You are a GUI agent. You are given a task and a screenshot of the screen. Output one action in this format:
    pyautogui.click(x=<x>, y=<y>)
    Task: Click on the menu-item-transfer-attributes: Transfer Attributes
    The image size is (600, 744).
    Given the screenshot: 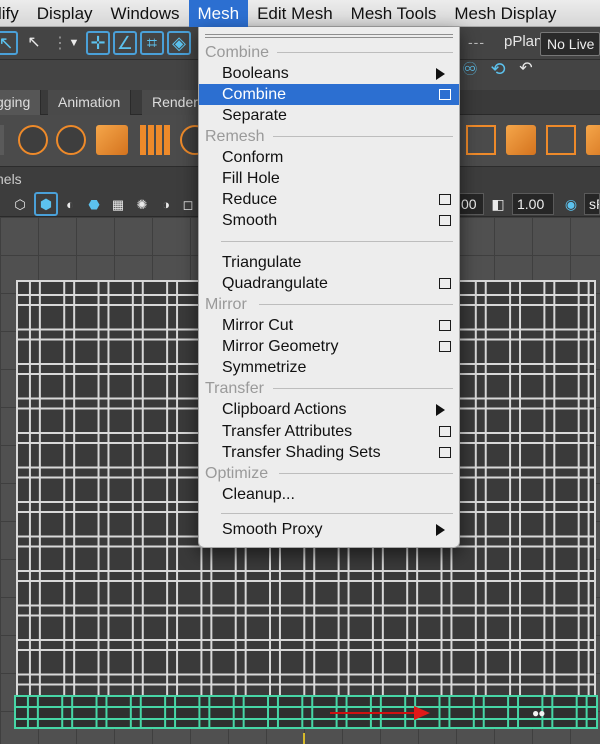 What is the action you would take?
    pyautogui.click(x=329, y=431)
    